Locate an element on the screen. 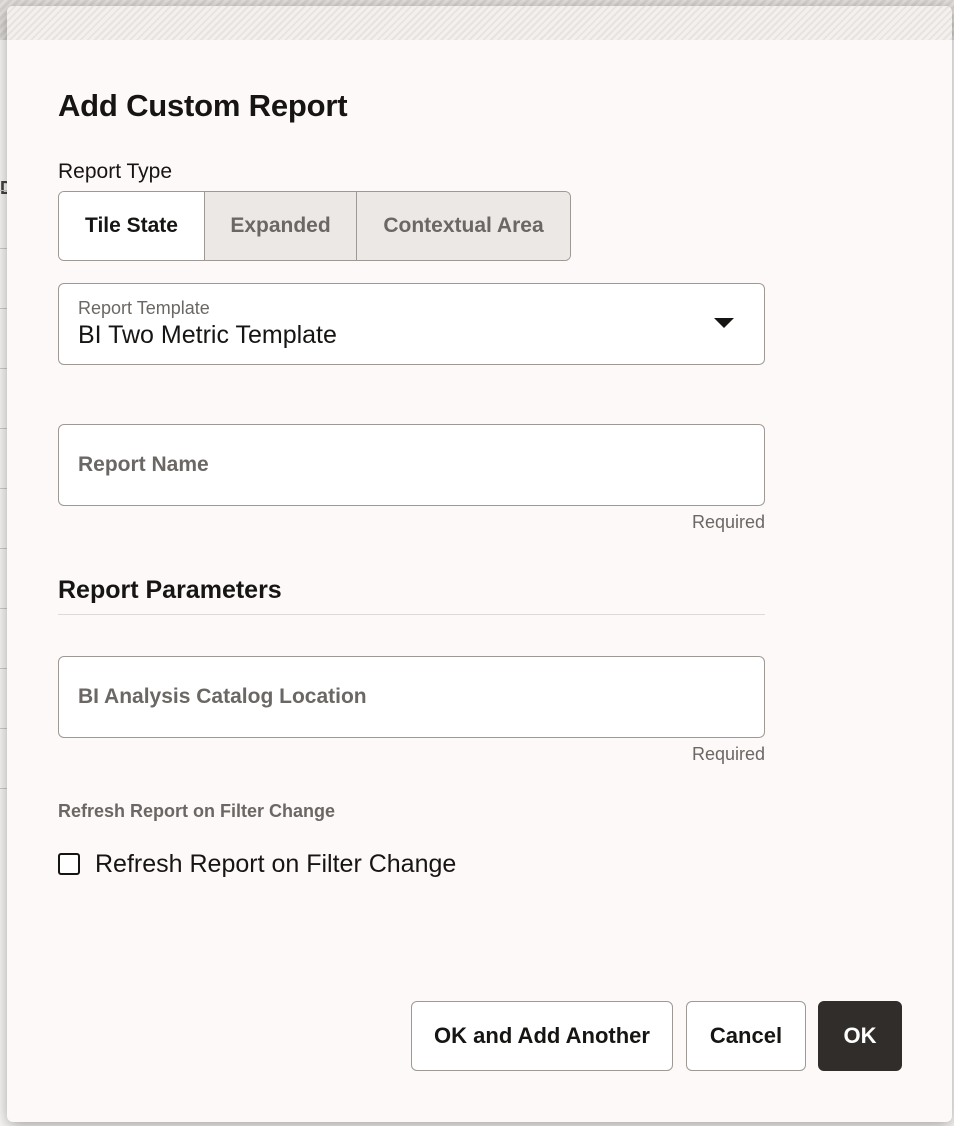  refresh-report-group-label: Refresh Report on Filter Change is located at coordinates (197, 811).